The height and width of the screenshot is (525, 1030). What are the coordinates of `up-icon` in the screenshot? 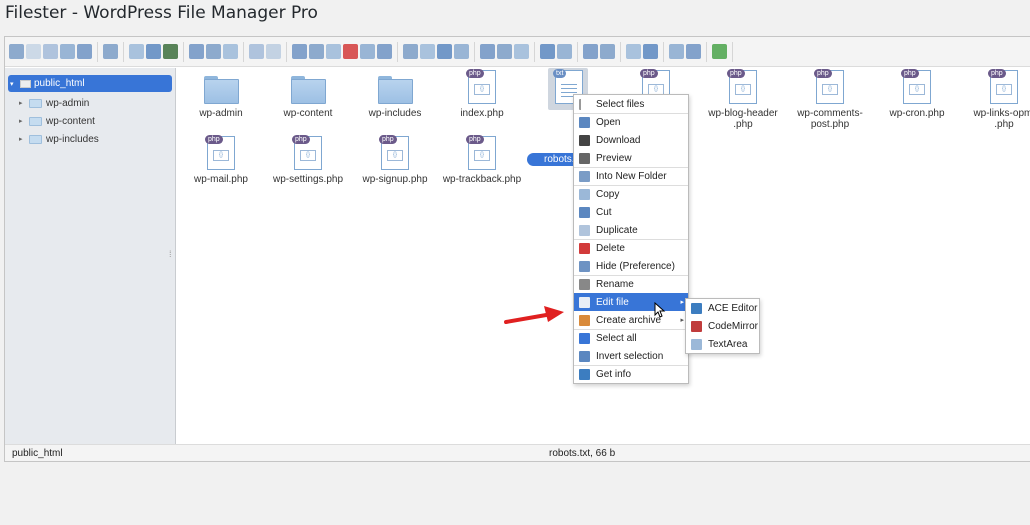 It's located at (67, 51).